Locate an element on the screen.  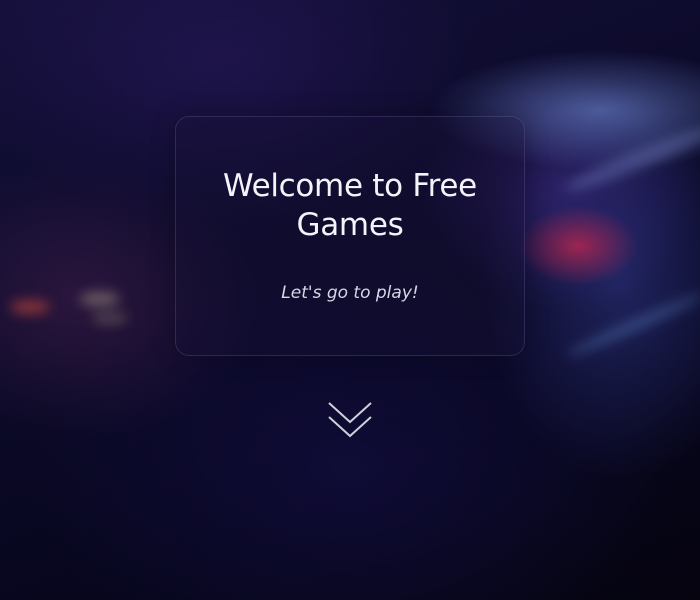
scroll-down-button is located at coordinates (350, 420).